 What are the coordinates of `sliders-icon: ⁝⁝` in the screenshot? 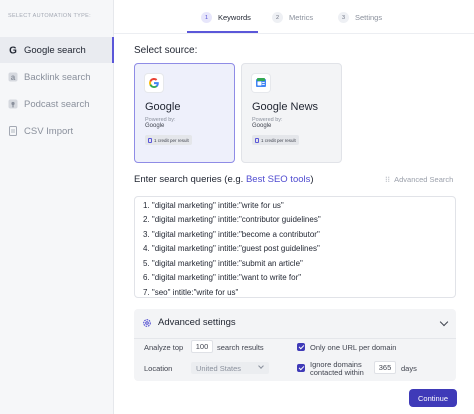 It's located at (388, 179).